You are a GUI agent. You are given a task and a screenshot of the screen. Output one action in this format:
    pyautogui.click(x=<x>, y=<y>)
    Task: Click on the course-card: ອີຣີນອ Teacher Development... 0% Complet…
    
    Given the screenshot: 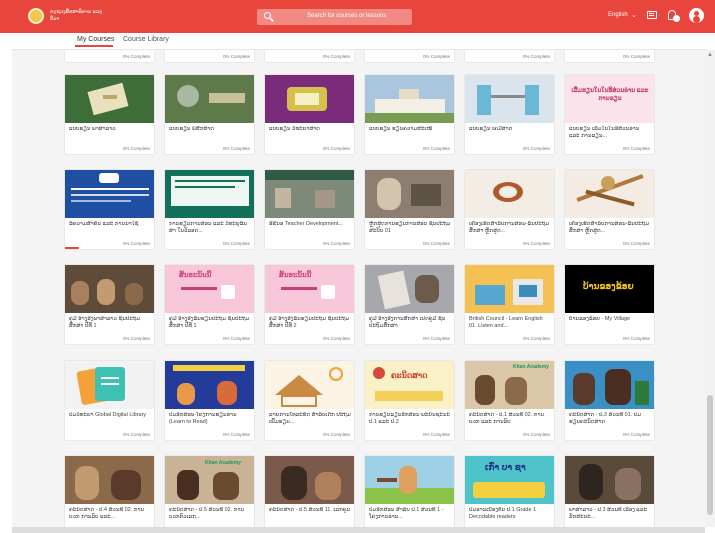 What is the action you would take?
    pyautogui.click(x=309, y=209)
    